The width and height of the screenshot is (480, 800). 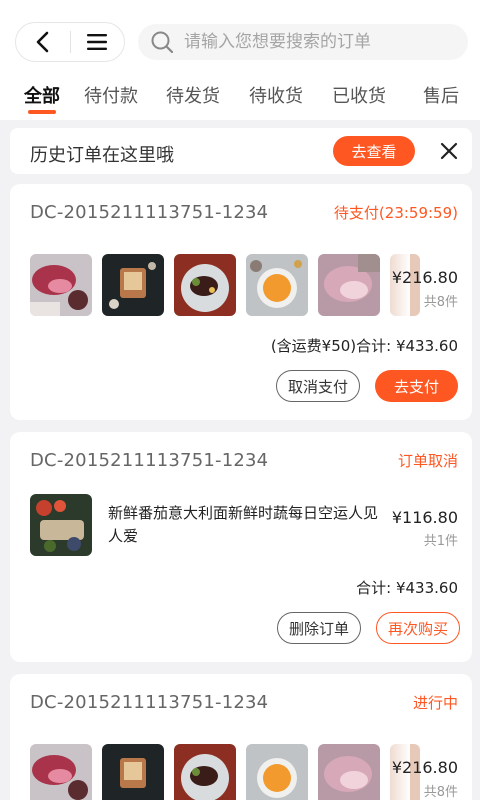 What do you see at coordinates (241, 151) in the screenshot?
I see `history-banner: 历史订单在这里哦 去查看` at bounding box center [241, 151].